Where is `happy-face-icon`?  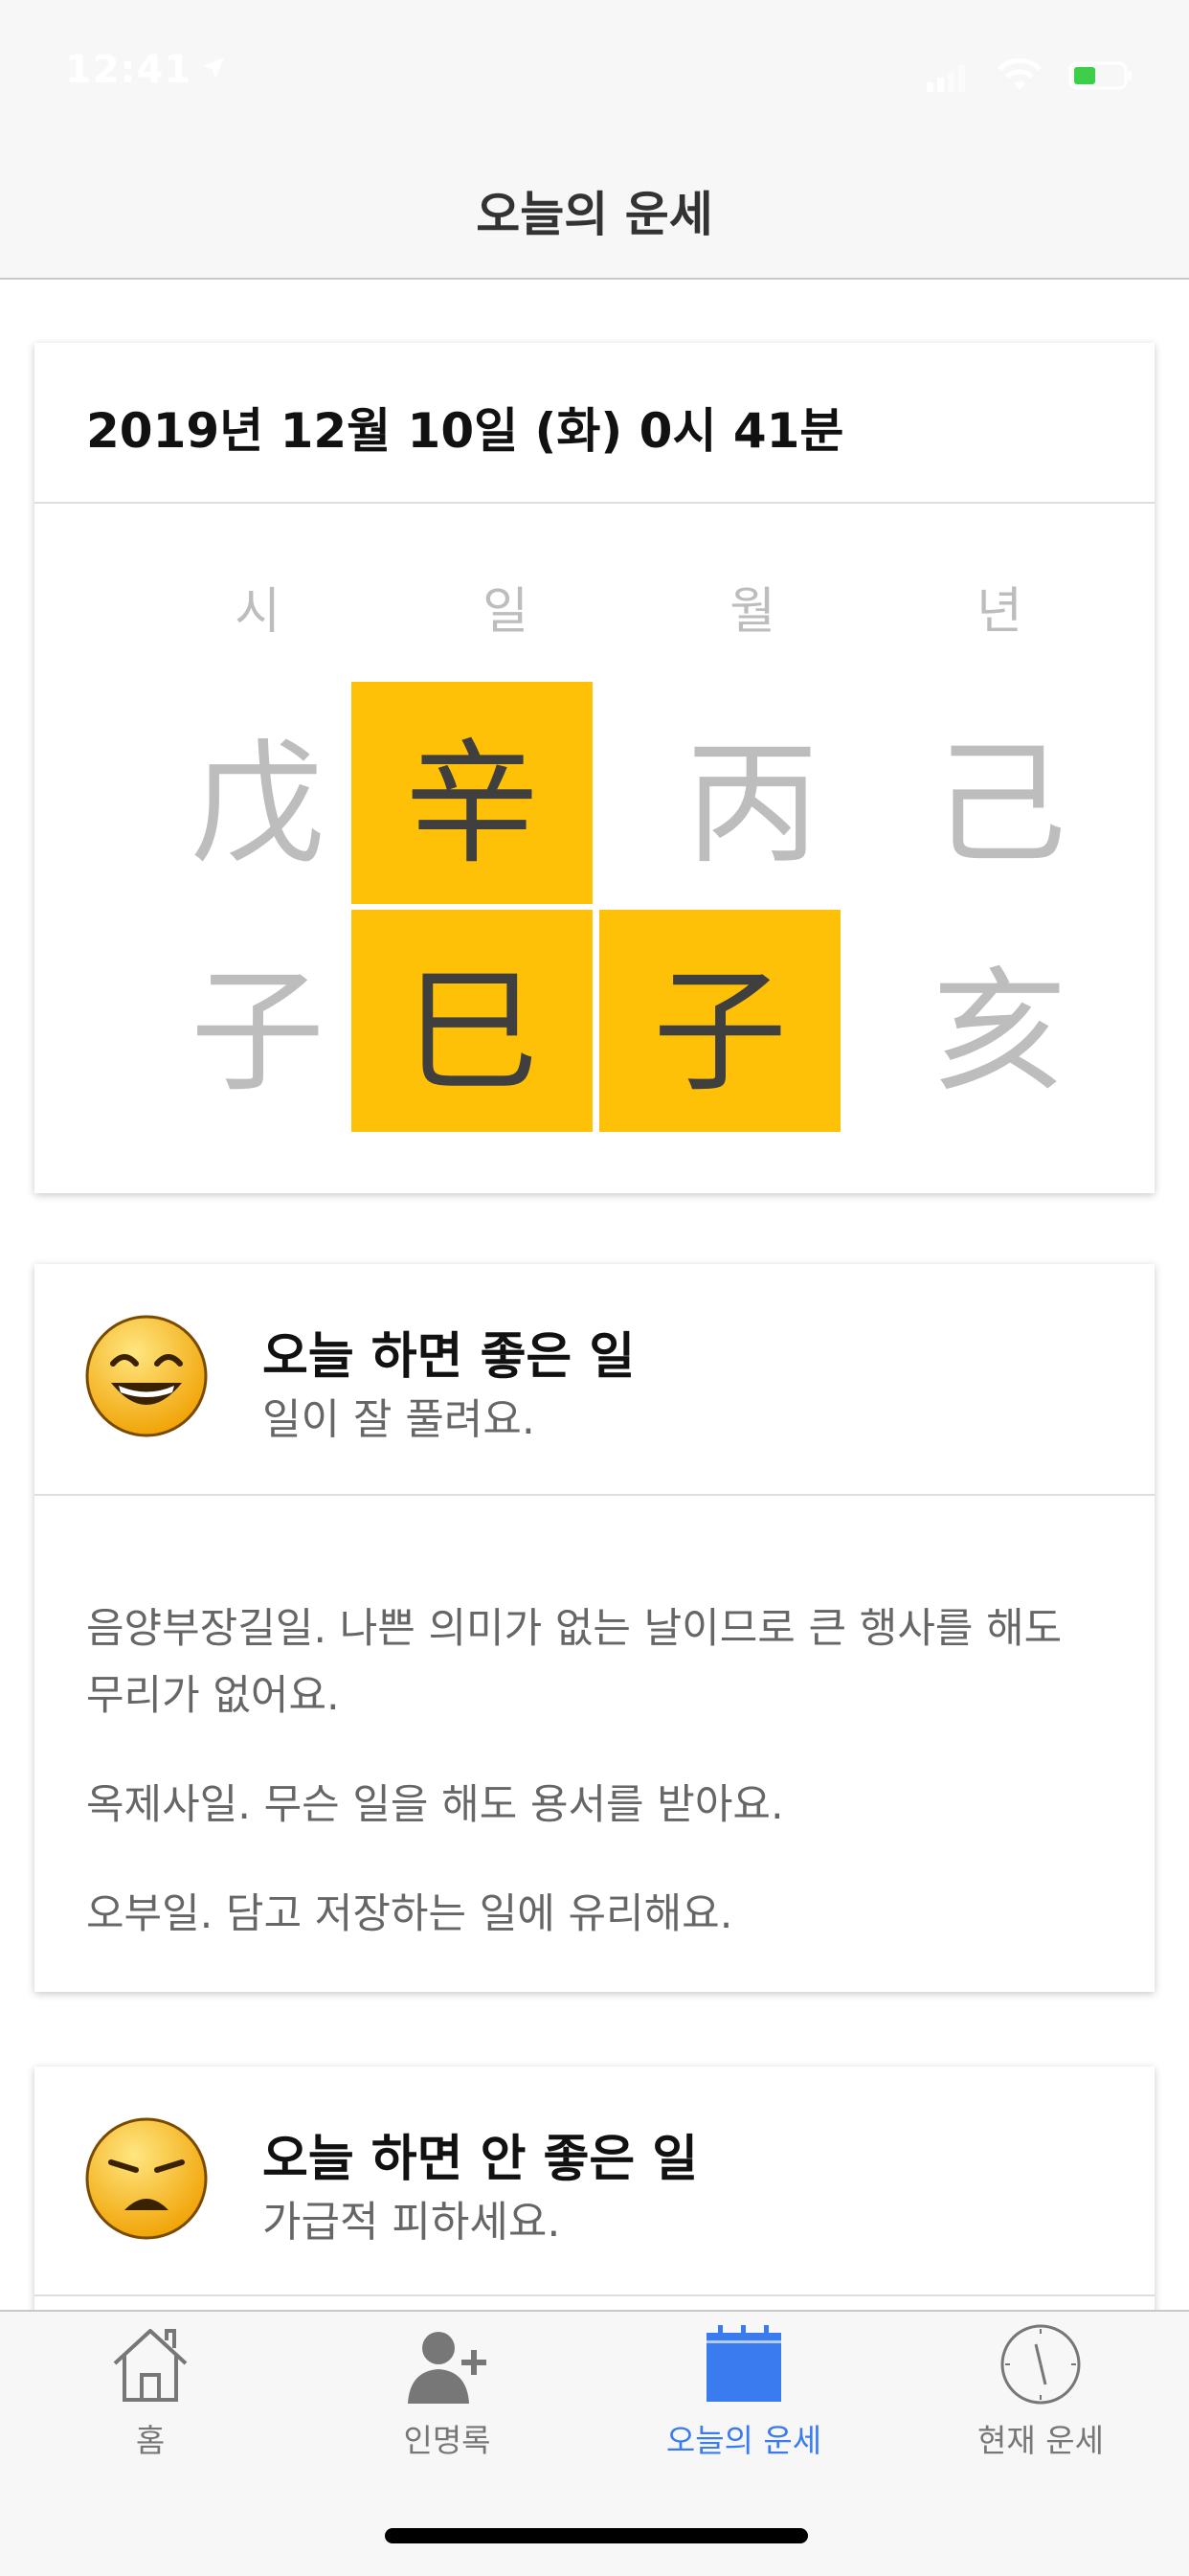 happy-face-icon is located at coordinates (146, 1376).